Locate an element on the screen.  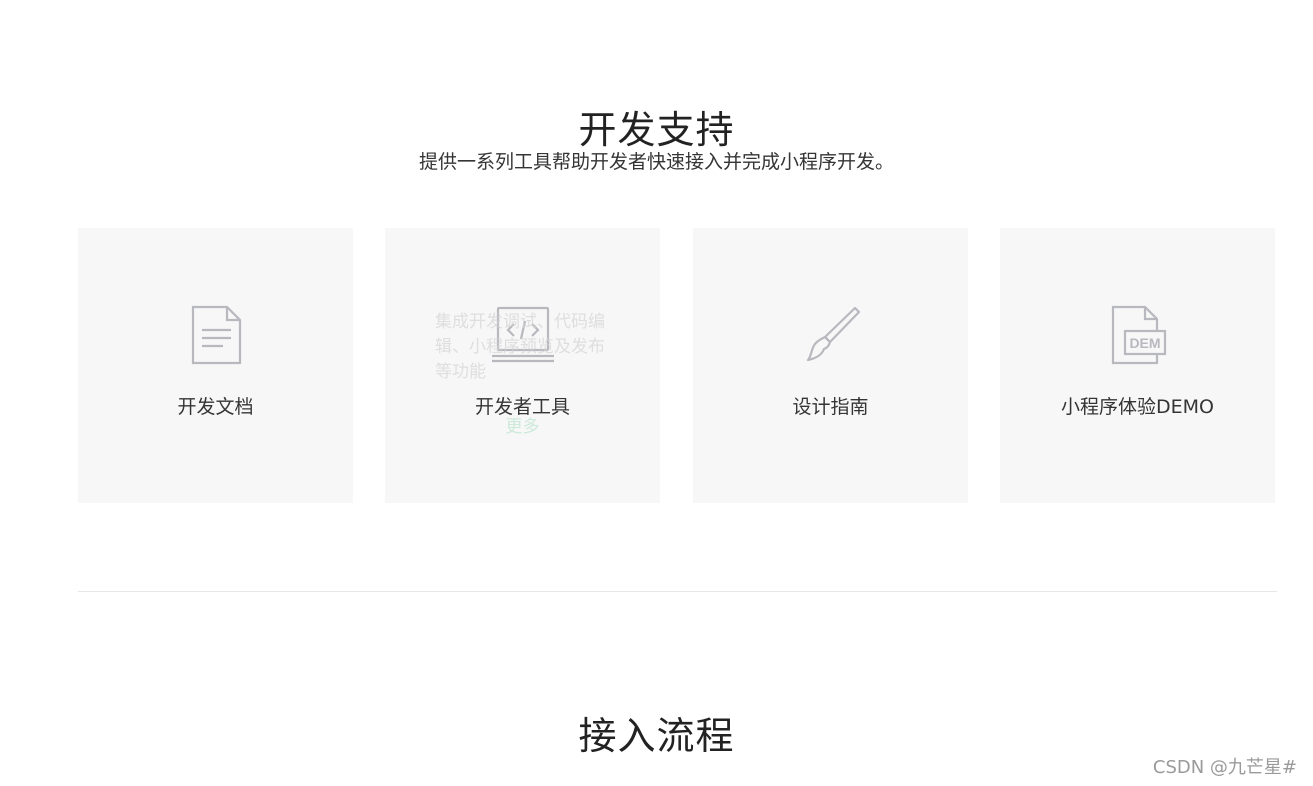
watermark: CSDN @九芒星# is located at coordinates (1224, 767).